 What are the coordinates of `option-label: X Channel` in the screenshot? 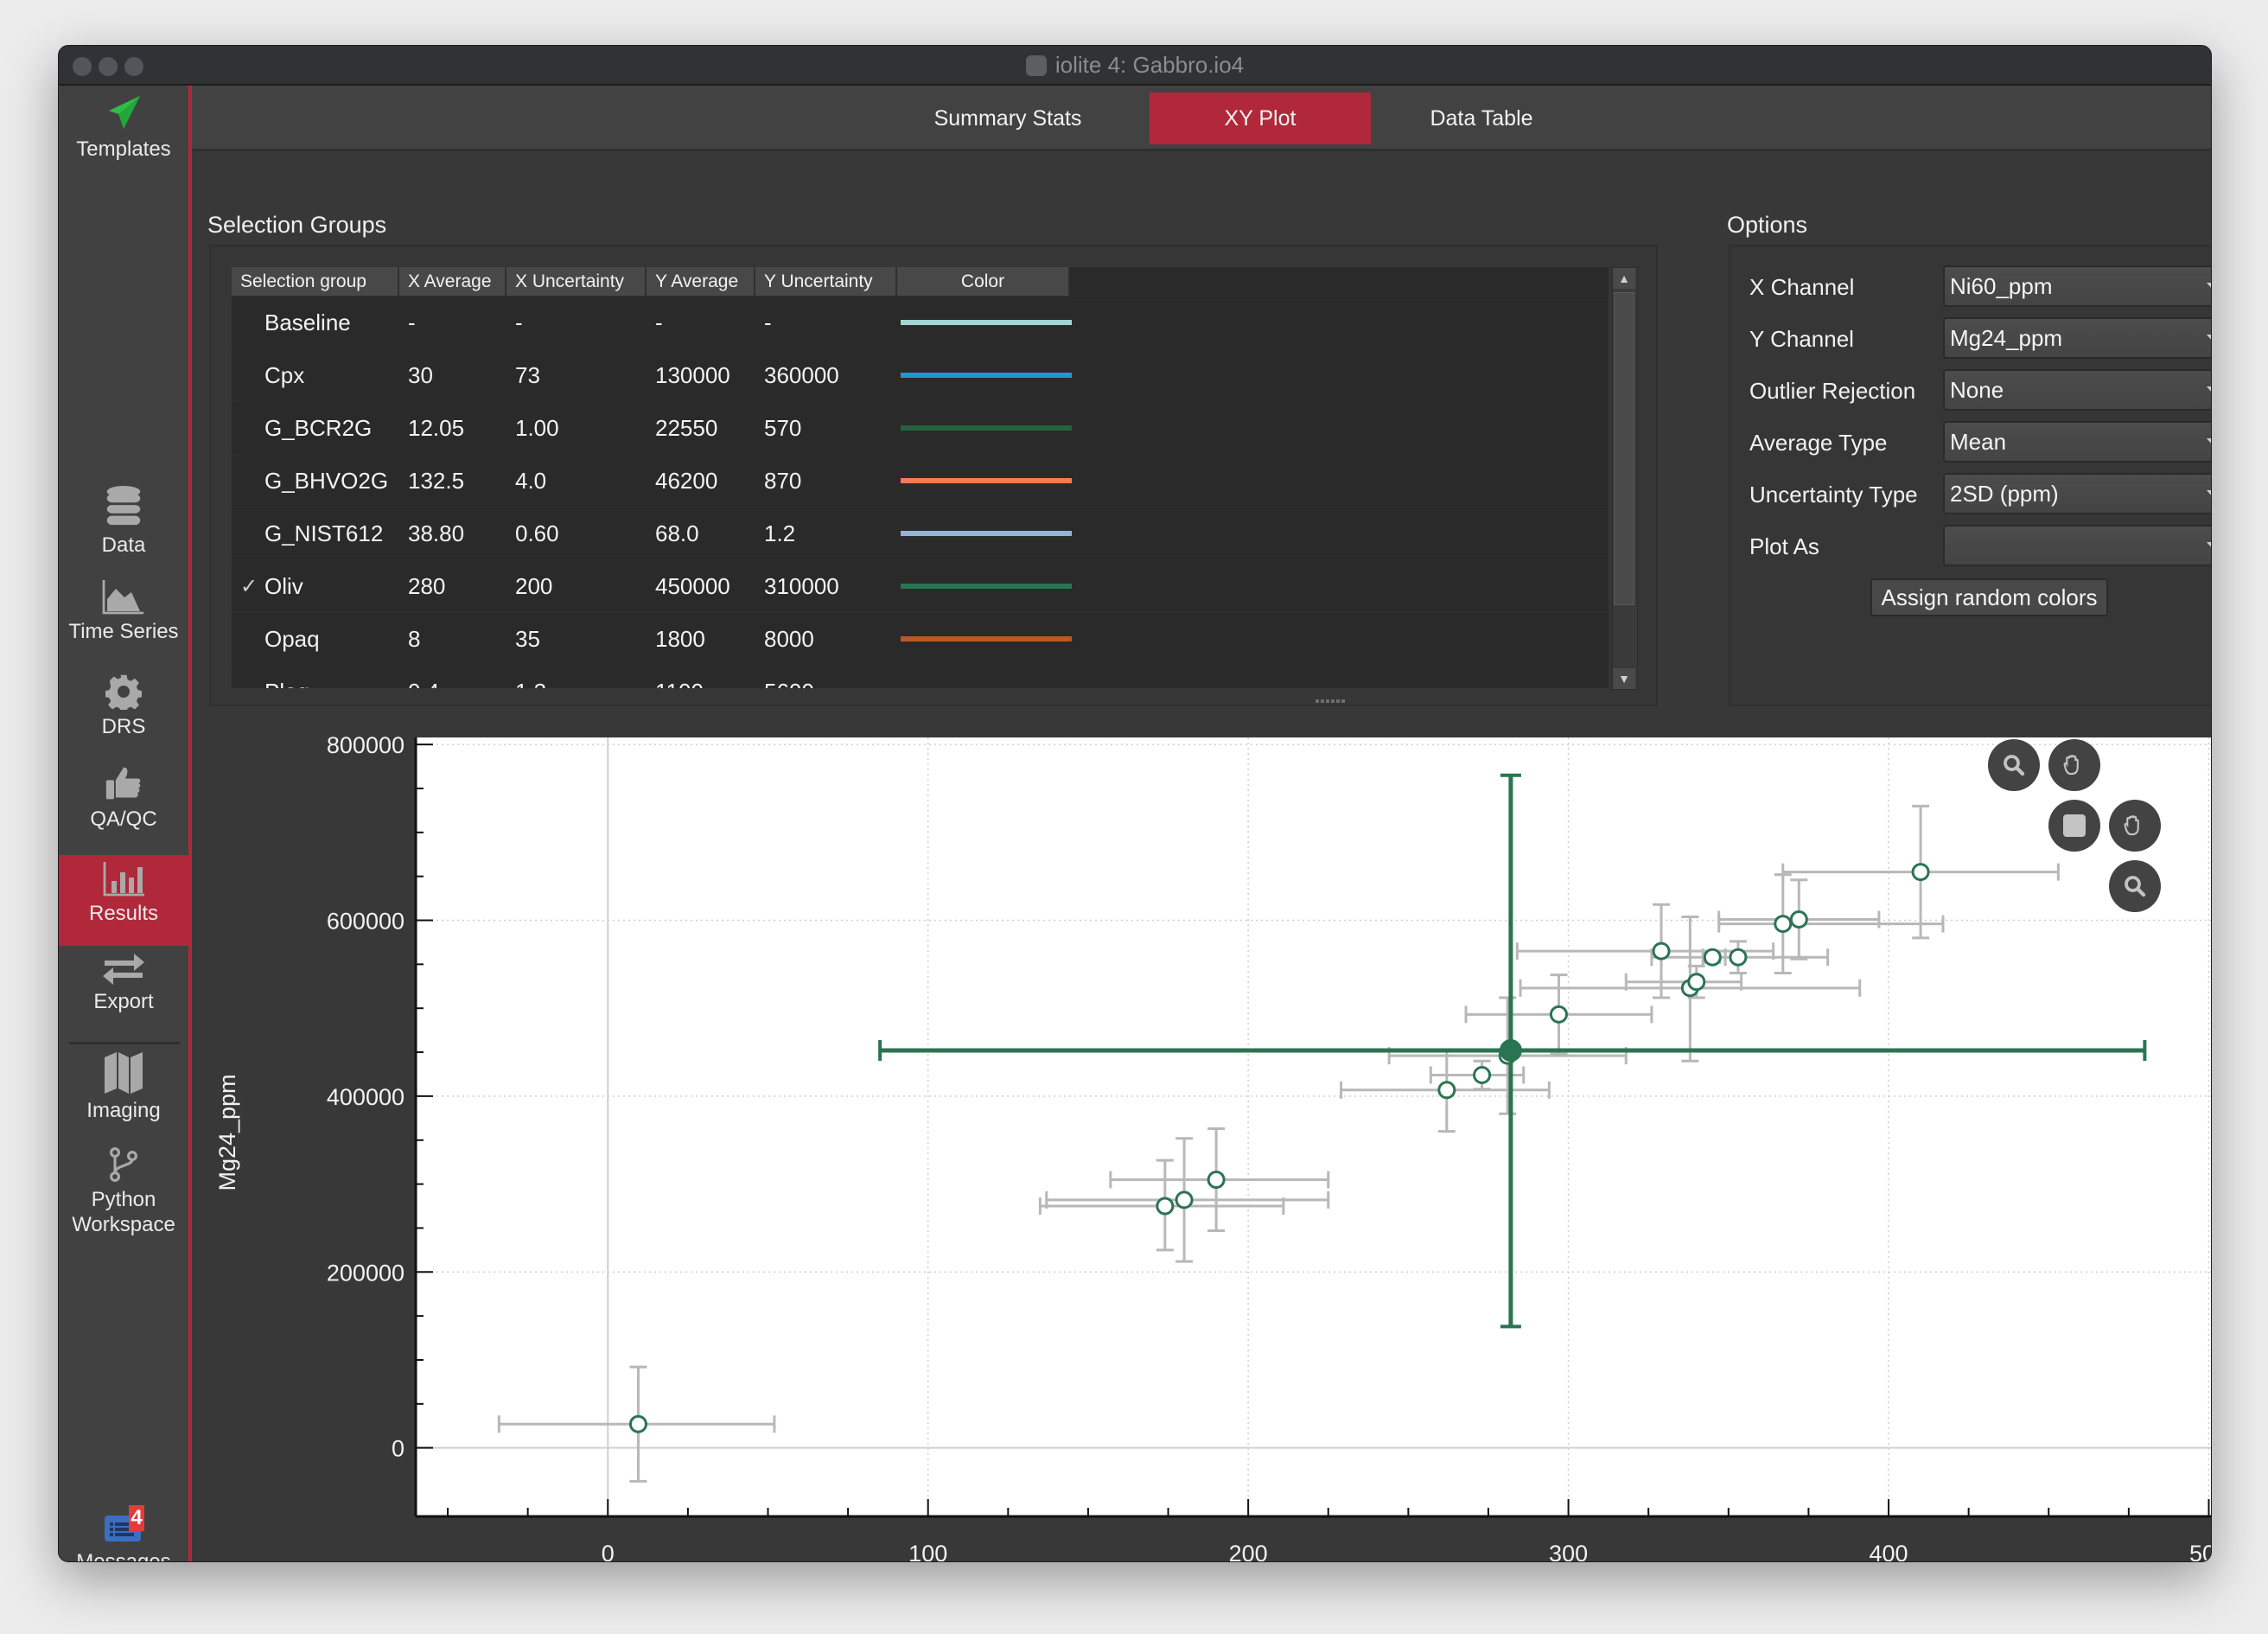 It's located at (1802, 287).